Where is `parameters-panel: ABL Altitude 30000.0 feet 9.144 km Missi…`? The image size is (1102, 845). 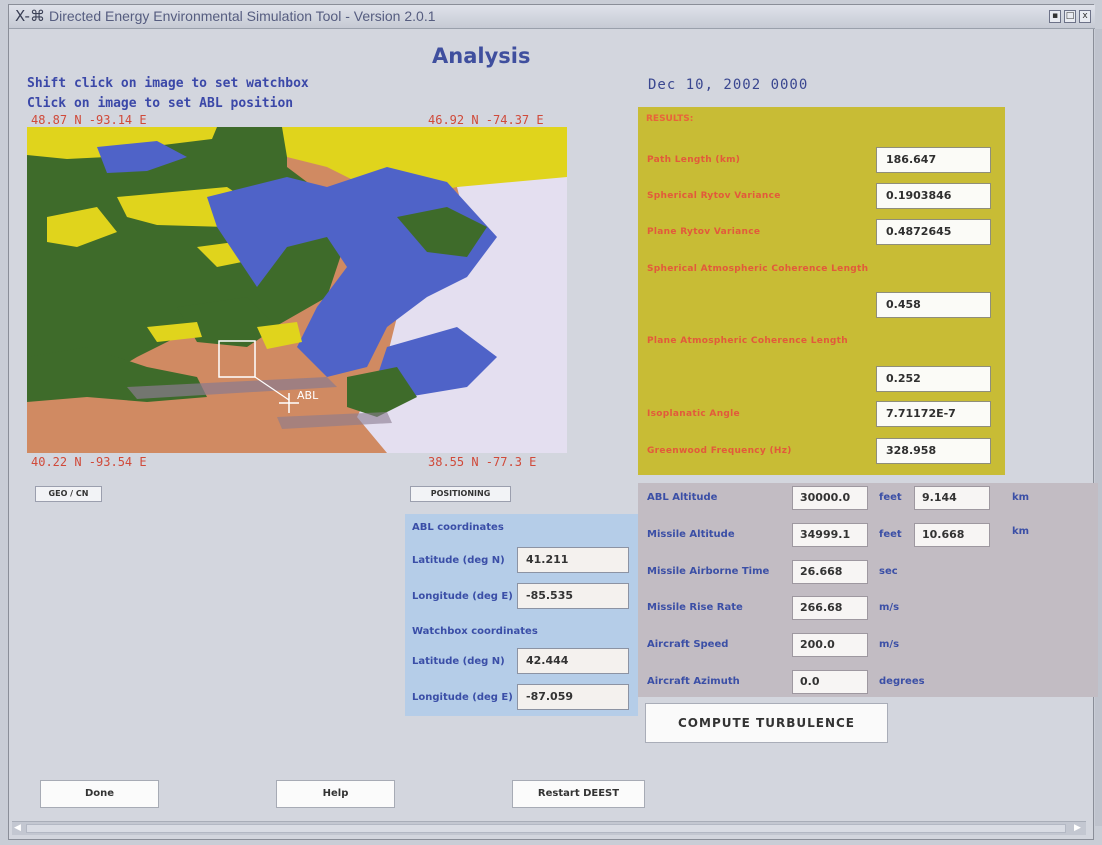 parameters-panel: ABL Altitude 30000.0 feet 9.144 km Missi… is located at coordinates (868, 590).